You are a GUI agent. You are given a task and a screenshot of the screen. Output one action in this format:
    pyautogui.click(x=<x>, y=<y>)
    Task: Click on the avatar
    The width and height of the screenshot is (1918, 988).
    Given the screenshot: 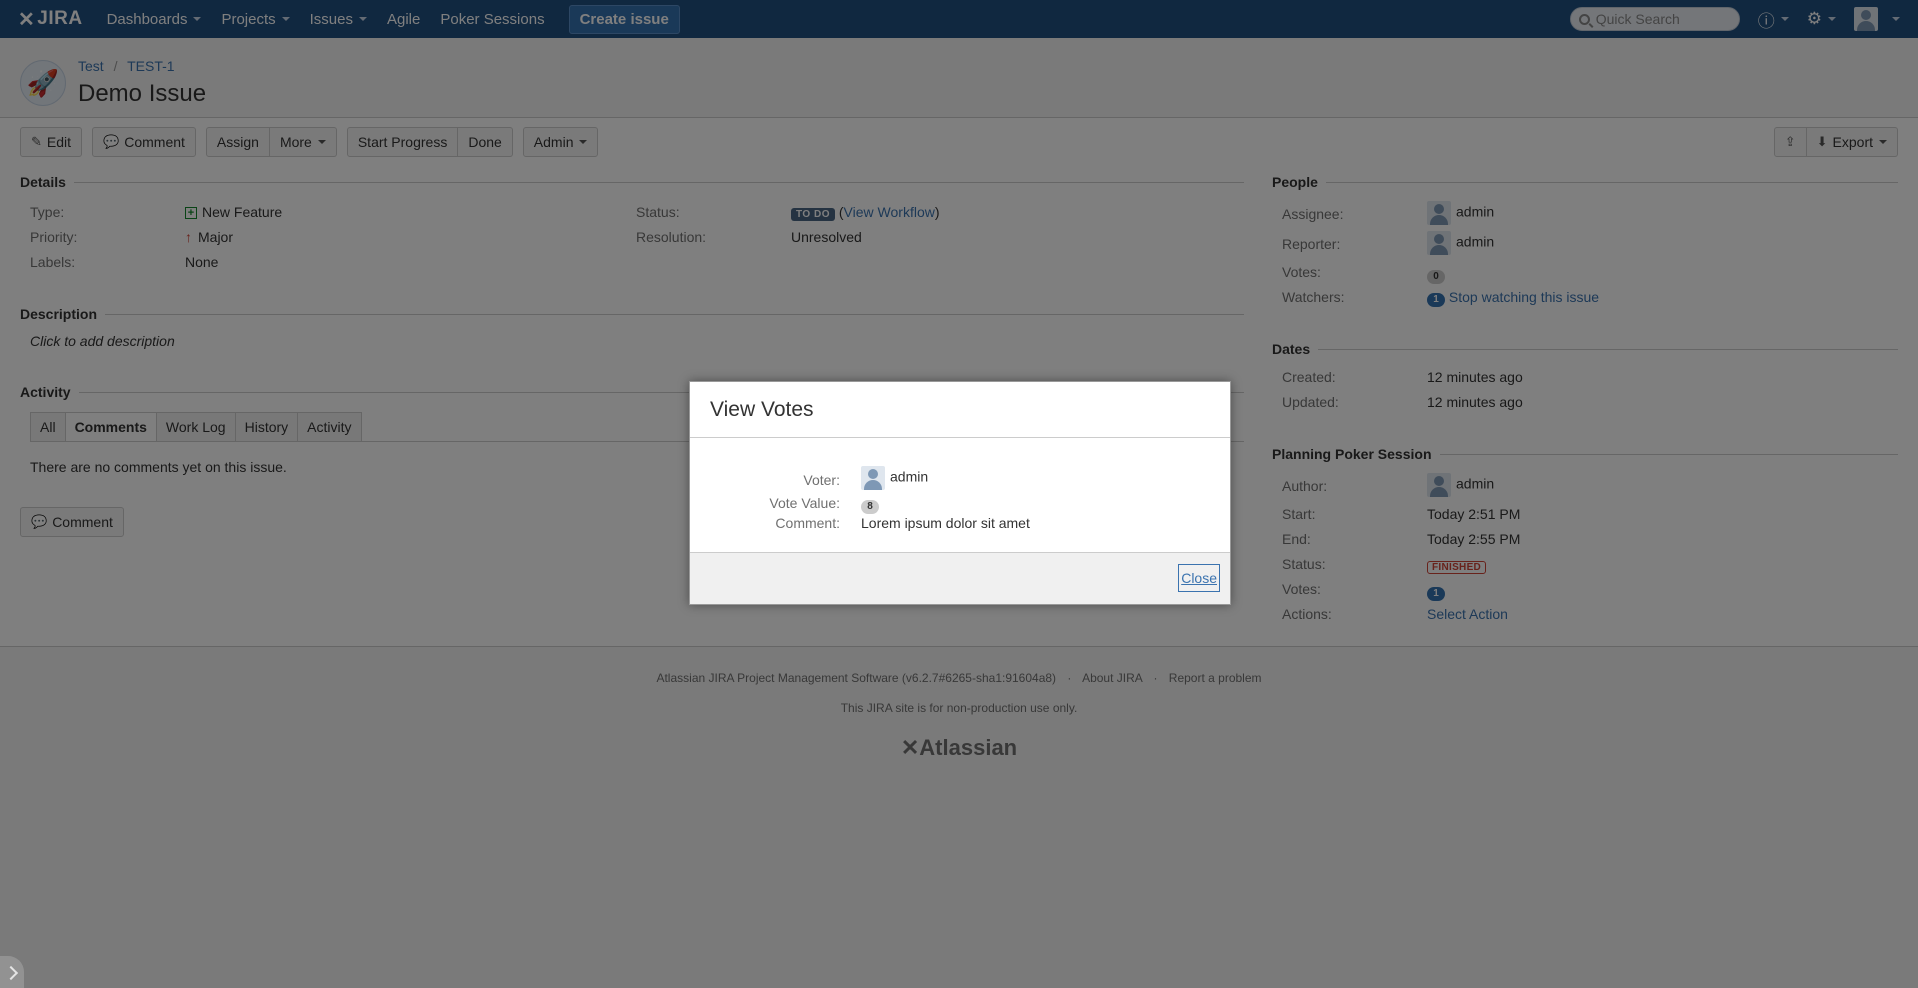 What is the action you would take?
    pyautogui.click(x=873, y=478)
    